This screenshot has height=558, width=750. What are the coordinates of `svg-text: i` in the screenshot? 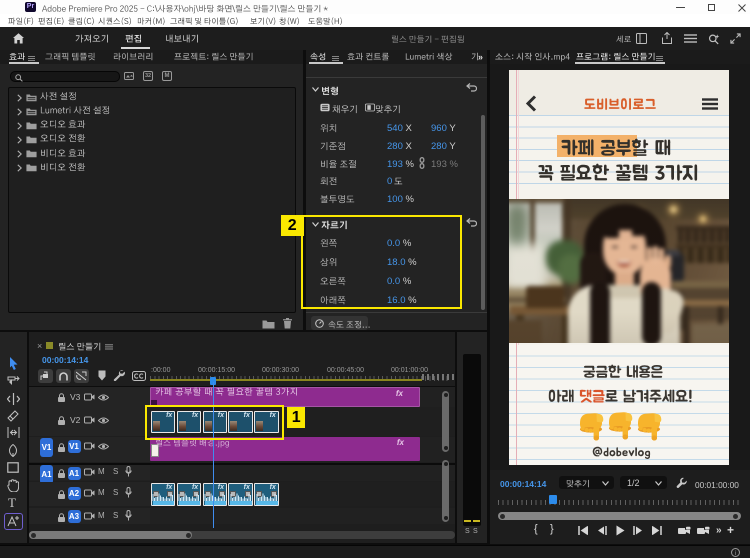 It's located at (735, 553).